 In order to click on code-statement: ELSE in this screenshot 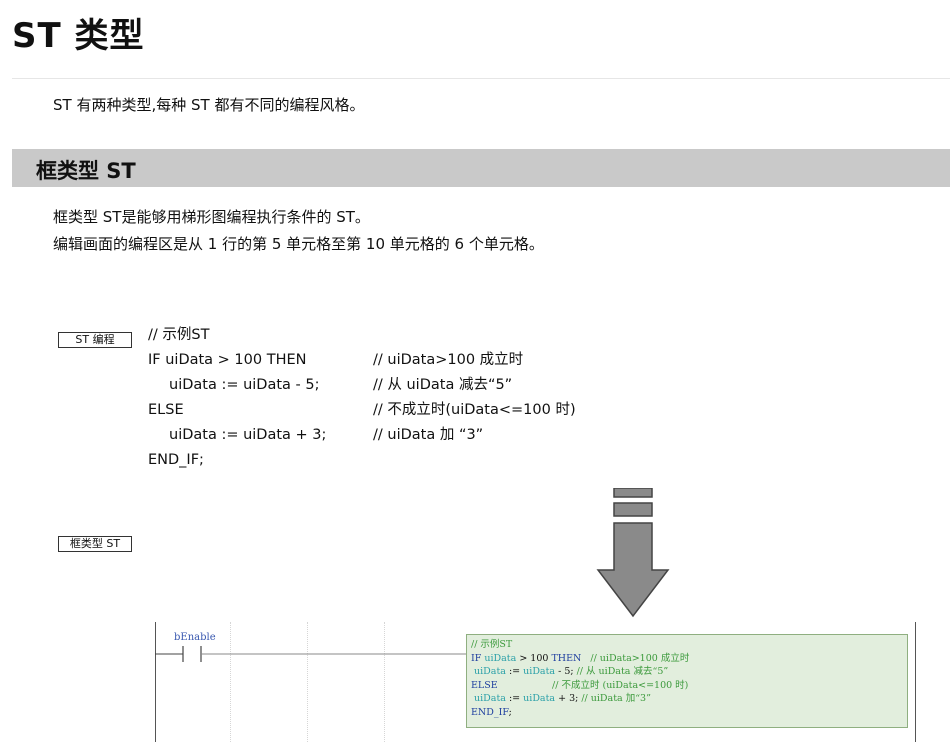, I will do `click(166, 410)`.